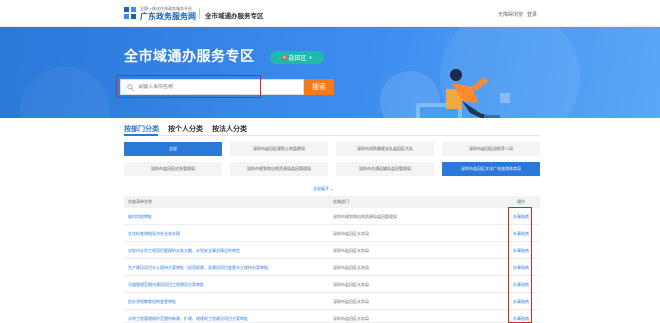 This screenshot has height=323, width=660. What do you see at coordinates (141, 135) in the screenshot?
I see `active-tab-indicator` at bounding box center [141, 135].